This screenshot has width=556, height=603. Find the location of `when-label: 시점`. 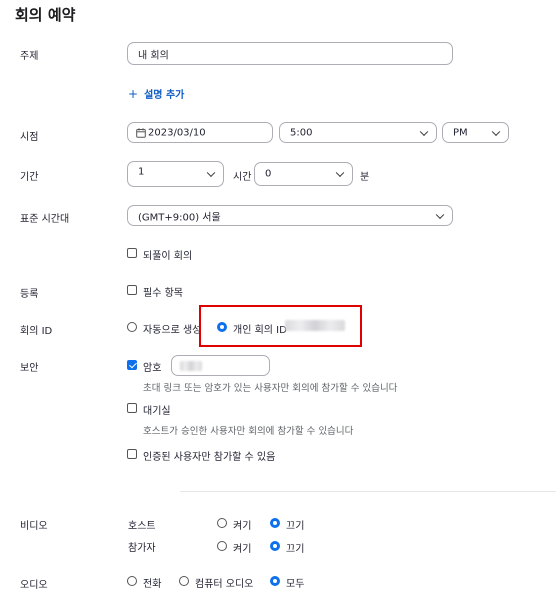

when-label: 시점 is located at coordinates (29, 137).